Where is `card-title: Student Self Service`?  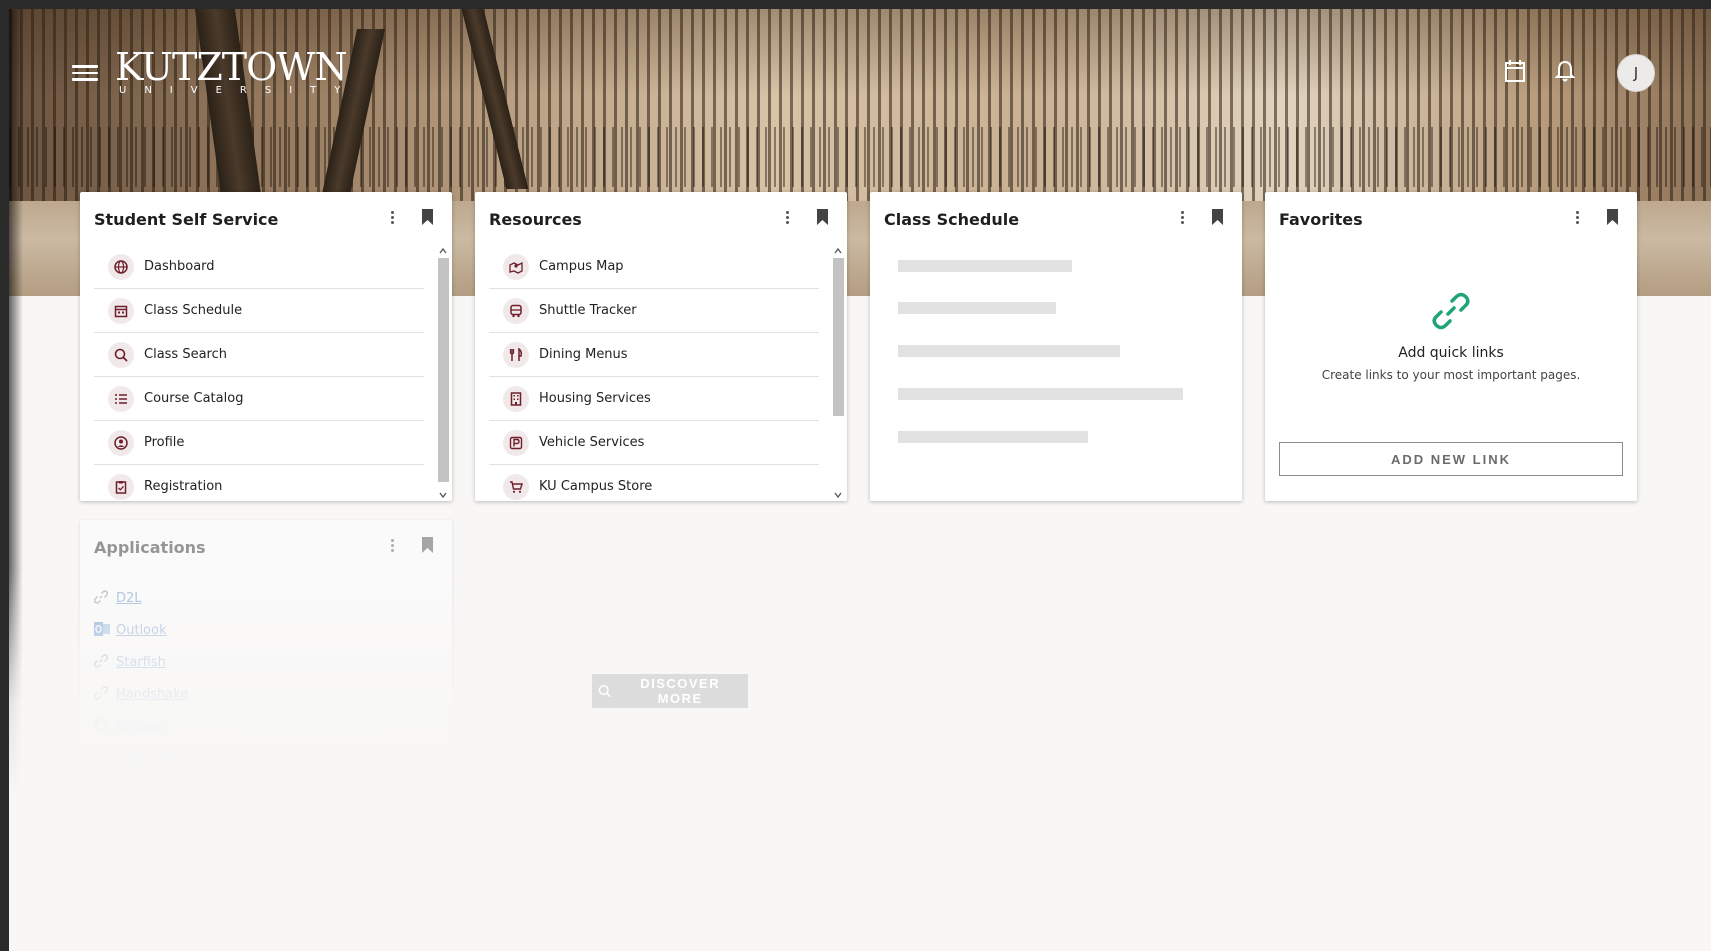 card-title: Student Self Service is located at coordinates (186, 219).